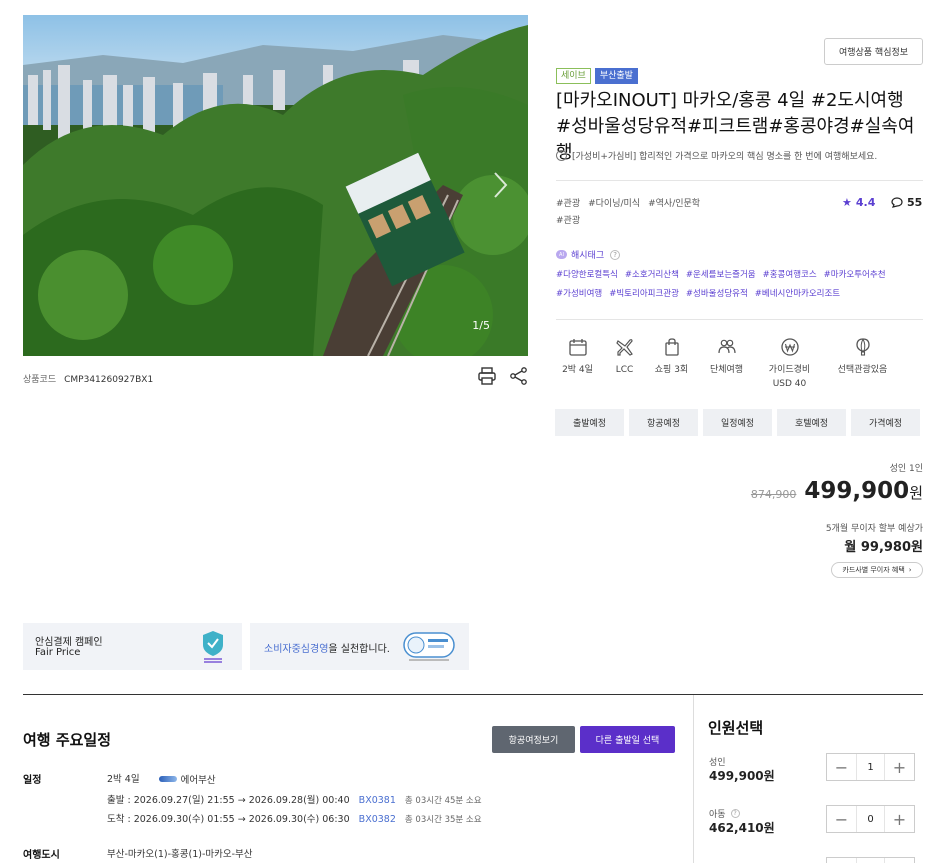 The width and height of the screenshot is (938, 863). I want to click on infant-count, so click(870, 860).